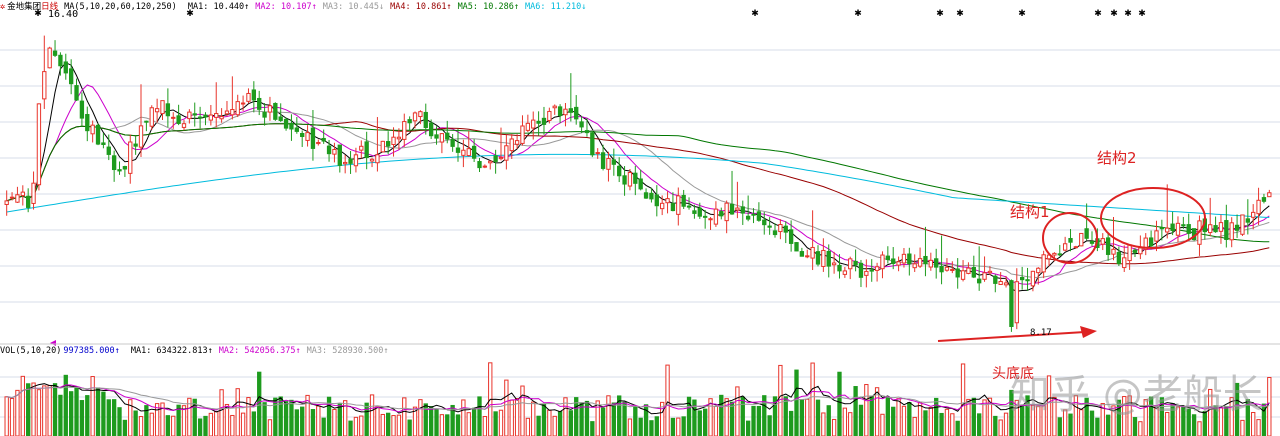 The width and height of the screenshot is (1280, 436). What do you see at coordinates (1136, 395) in the screenshot?
I see `watermark: 知乎 @老船长` at bounding box center [1136, 395].